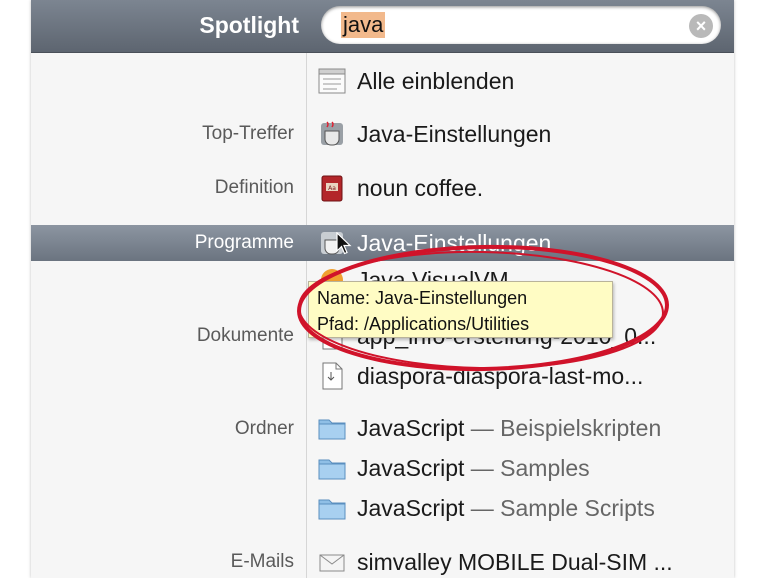 The image size is (770, 578). What do you see at coordinates (248, 133) in the screenshot?
I see `category-top-hit: Top-Treffer` at bounding box center [248, 133].